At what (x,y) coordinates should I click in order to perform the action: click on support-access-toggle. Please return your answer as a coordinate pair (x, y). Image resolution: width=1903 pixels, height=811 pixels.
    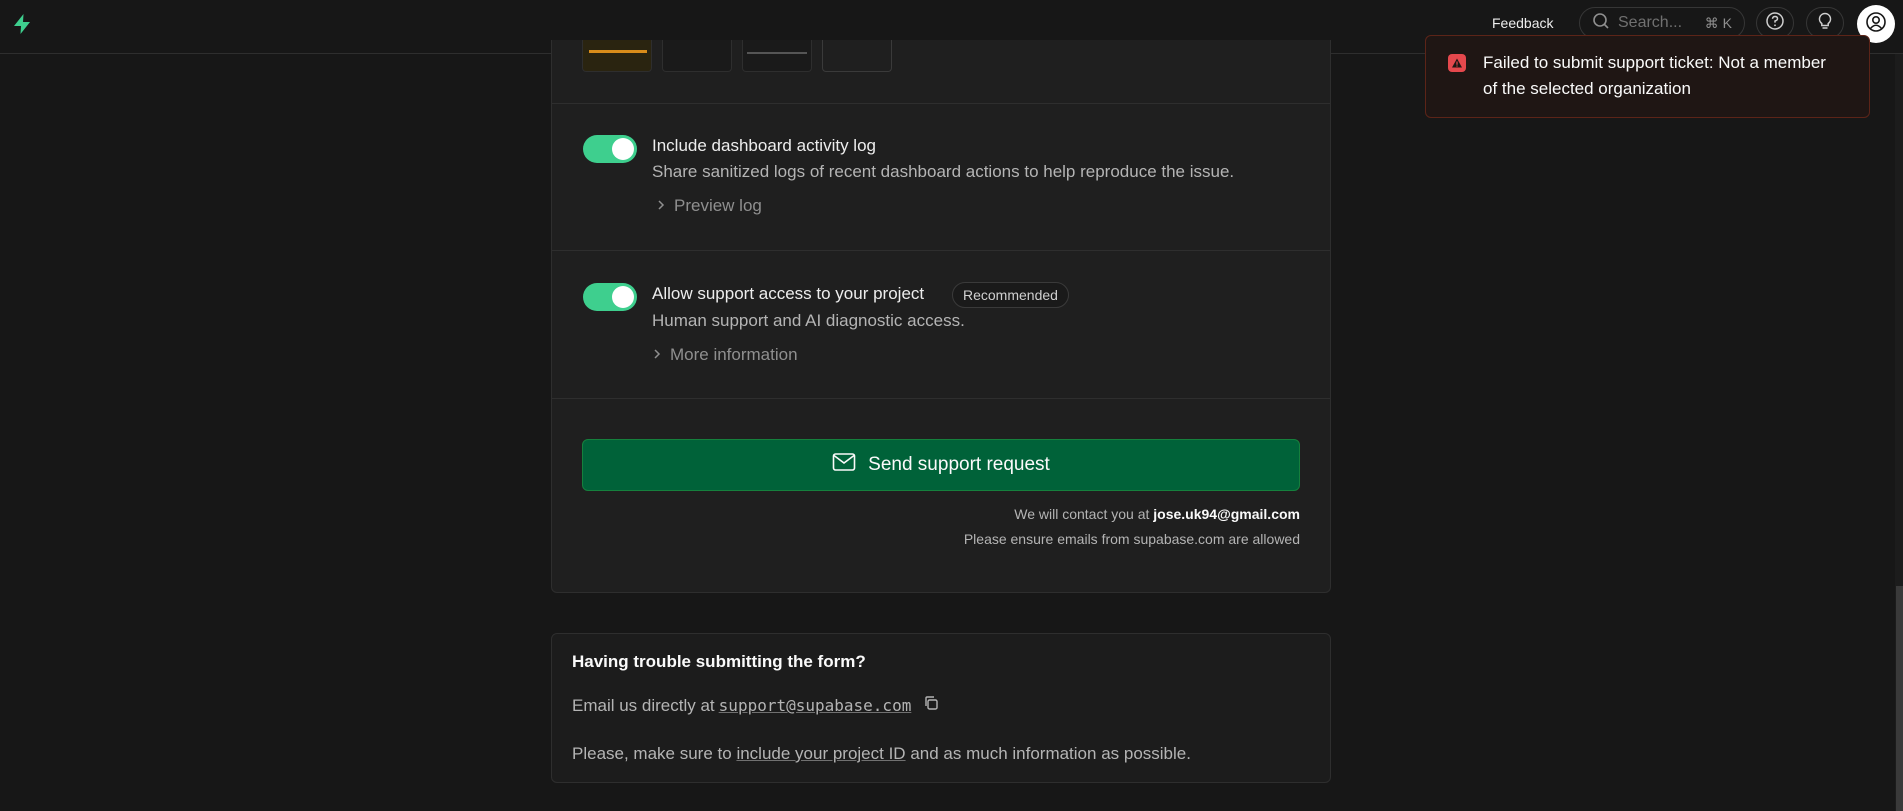
    Looking at the image, I should click on (610, 297).